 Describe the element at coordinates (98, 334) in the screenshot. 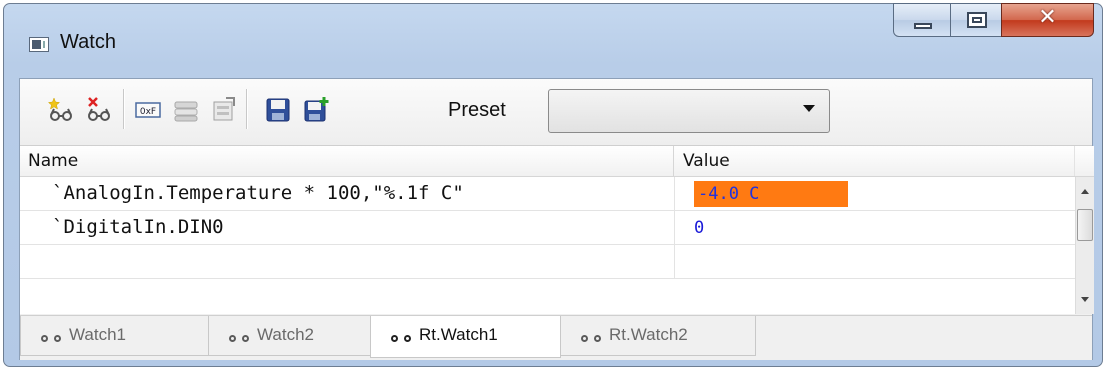

I see `tab-label: Watch1` at that location.